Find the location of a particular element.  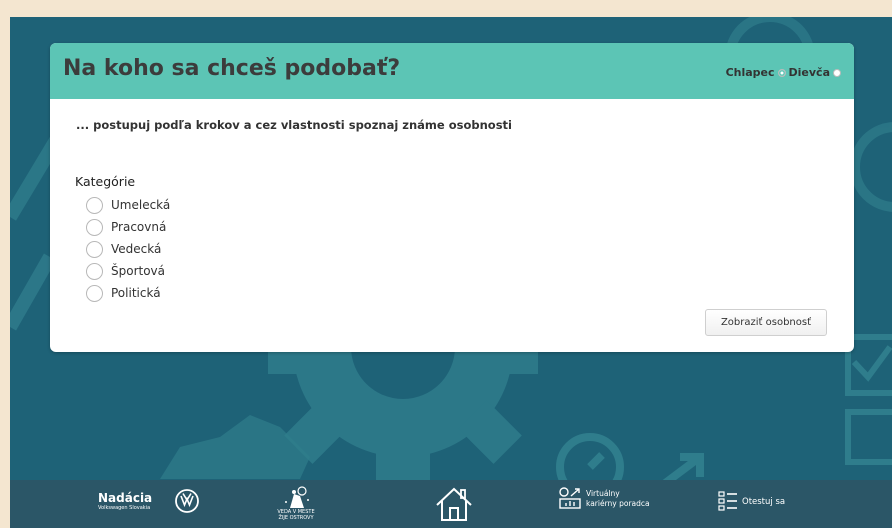

gender-selector: Chlapec Dievča is located at coordinates (785, 72).